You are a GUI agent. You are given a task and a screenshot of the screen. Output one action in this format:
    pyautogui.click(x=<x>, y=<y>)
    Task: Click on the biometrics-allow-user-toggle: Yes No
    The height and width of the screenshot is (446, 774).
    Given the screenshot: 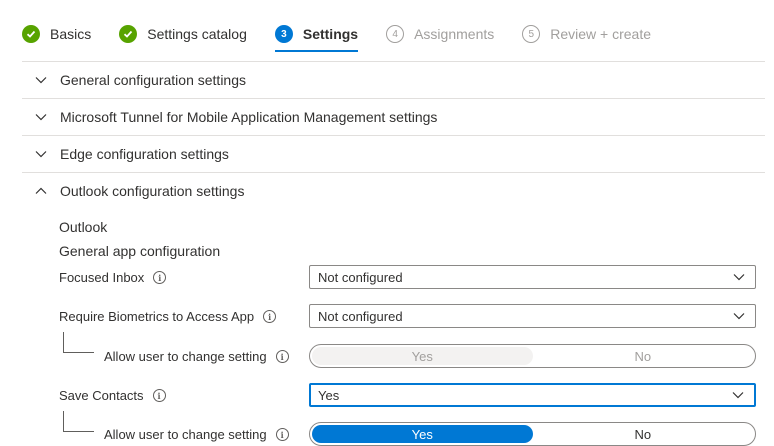 What is the action you would take?
    pyautogui.click(x=532, y=356)
    